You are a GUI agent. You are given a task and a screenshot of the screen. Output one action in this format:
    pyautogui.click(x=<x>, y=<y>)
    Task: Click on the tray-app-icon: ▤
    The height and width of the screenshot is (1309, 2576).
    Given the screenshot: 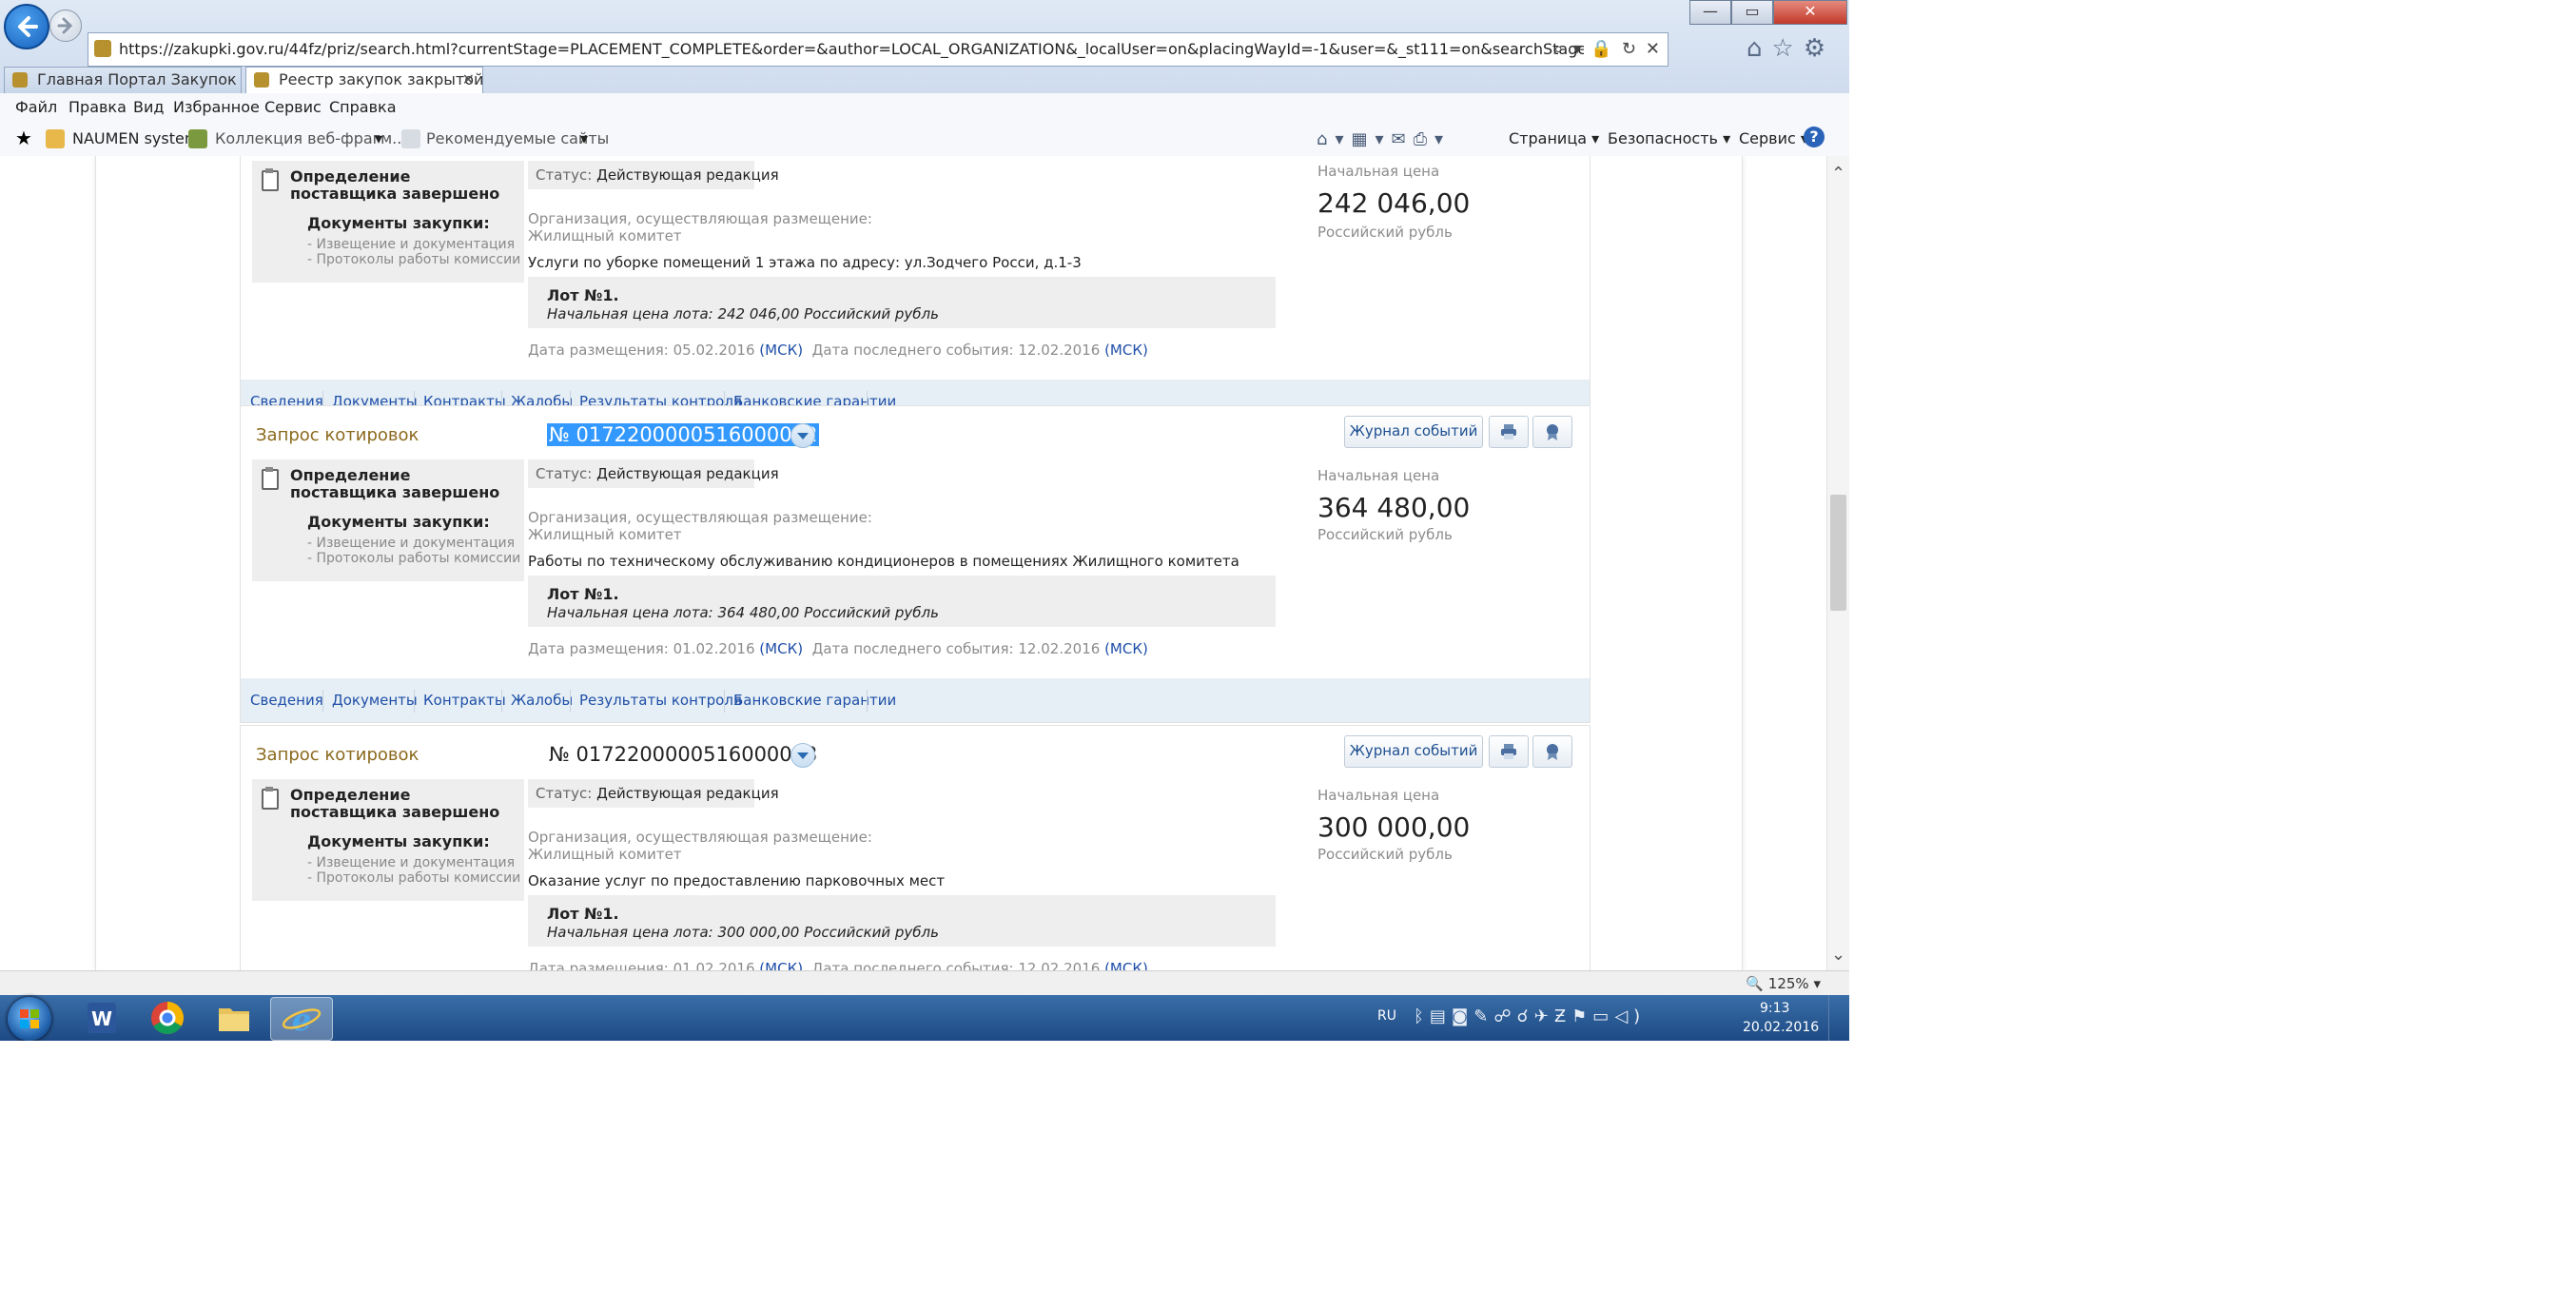 What is the action you would take?
    pyautogui.click(x=1441, y=1016)
    